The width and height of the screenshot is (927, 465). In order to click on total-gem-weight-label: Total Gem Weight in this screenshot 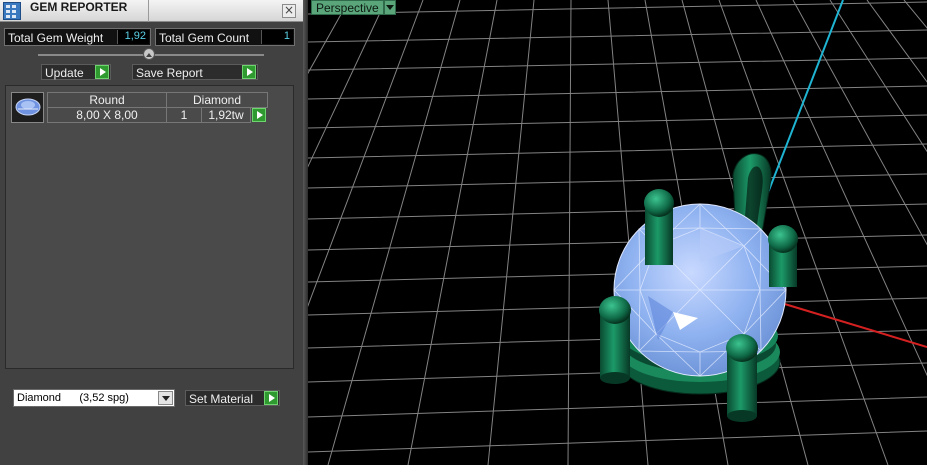, I will do `click(56, 38)`.